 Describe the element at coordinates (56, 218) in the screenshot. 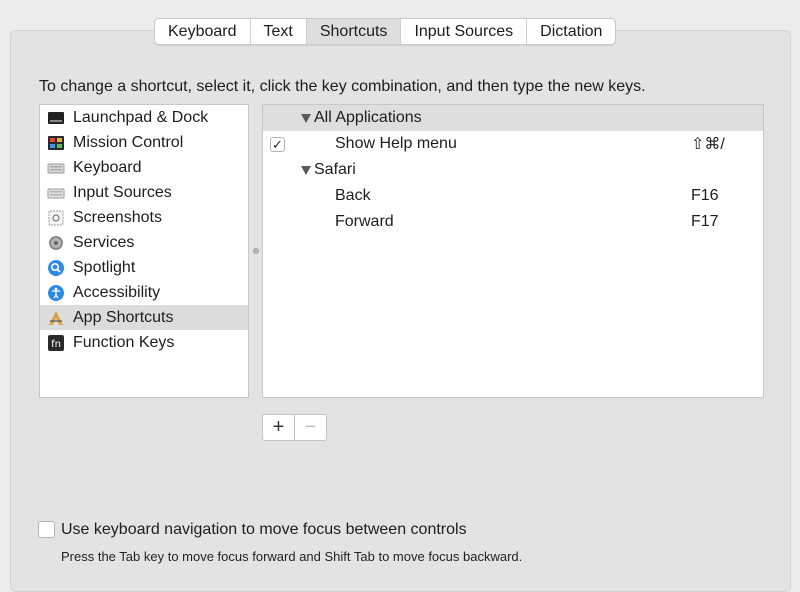

I see `screenshots-icon` at that location.